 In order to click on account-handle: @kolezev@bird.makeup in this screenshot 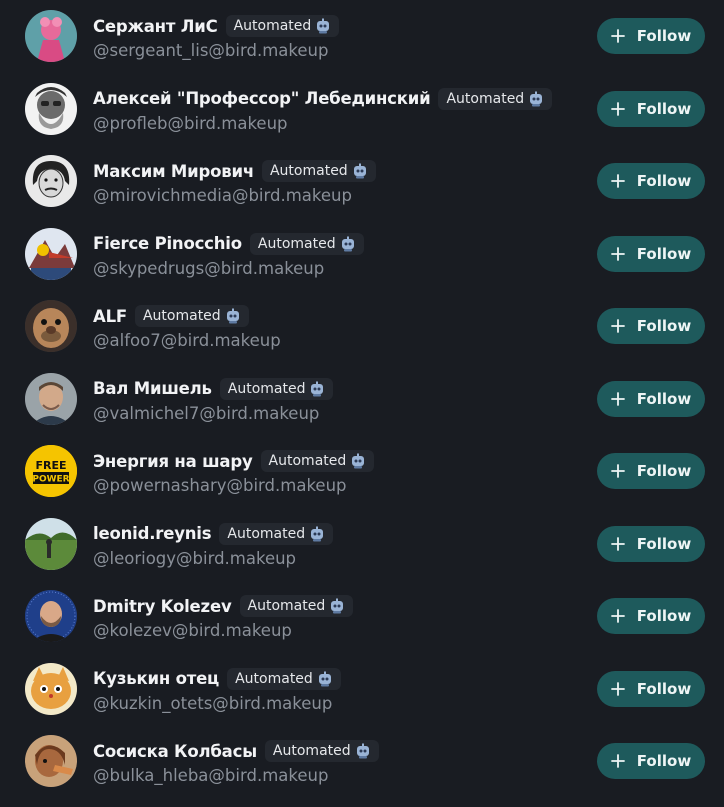, I will do `click(223, 630)`.